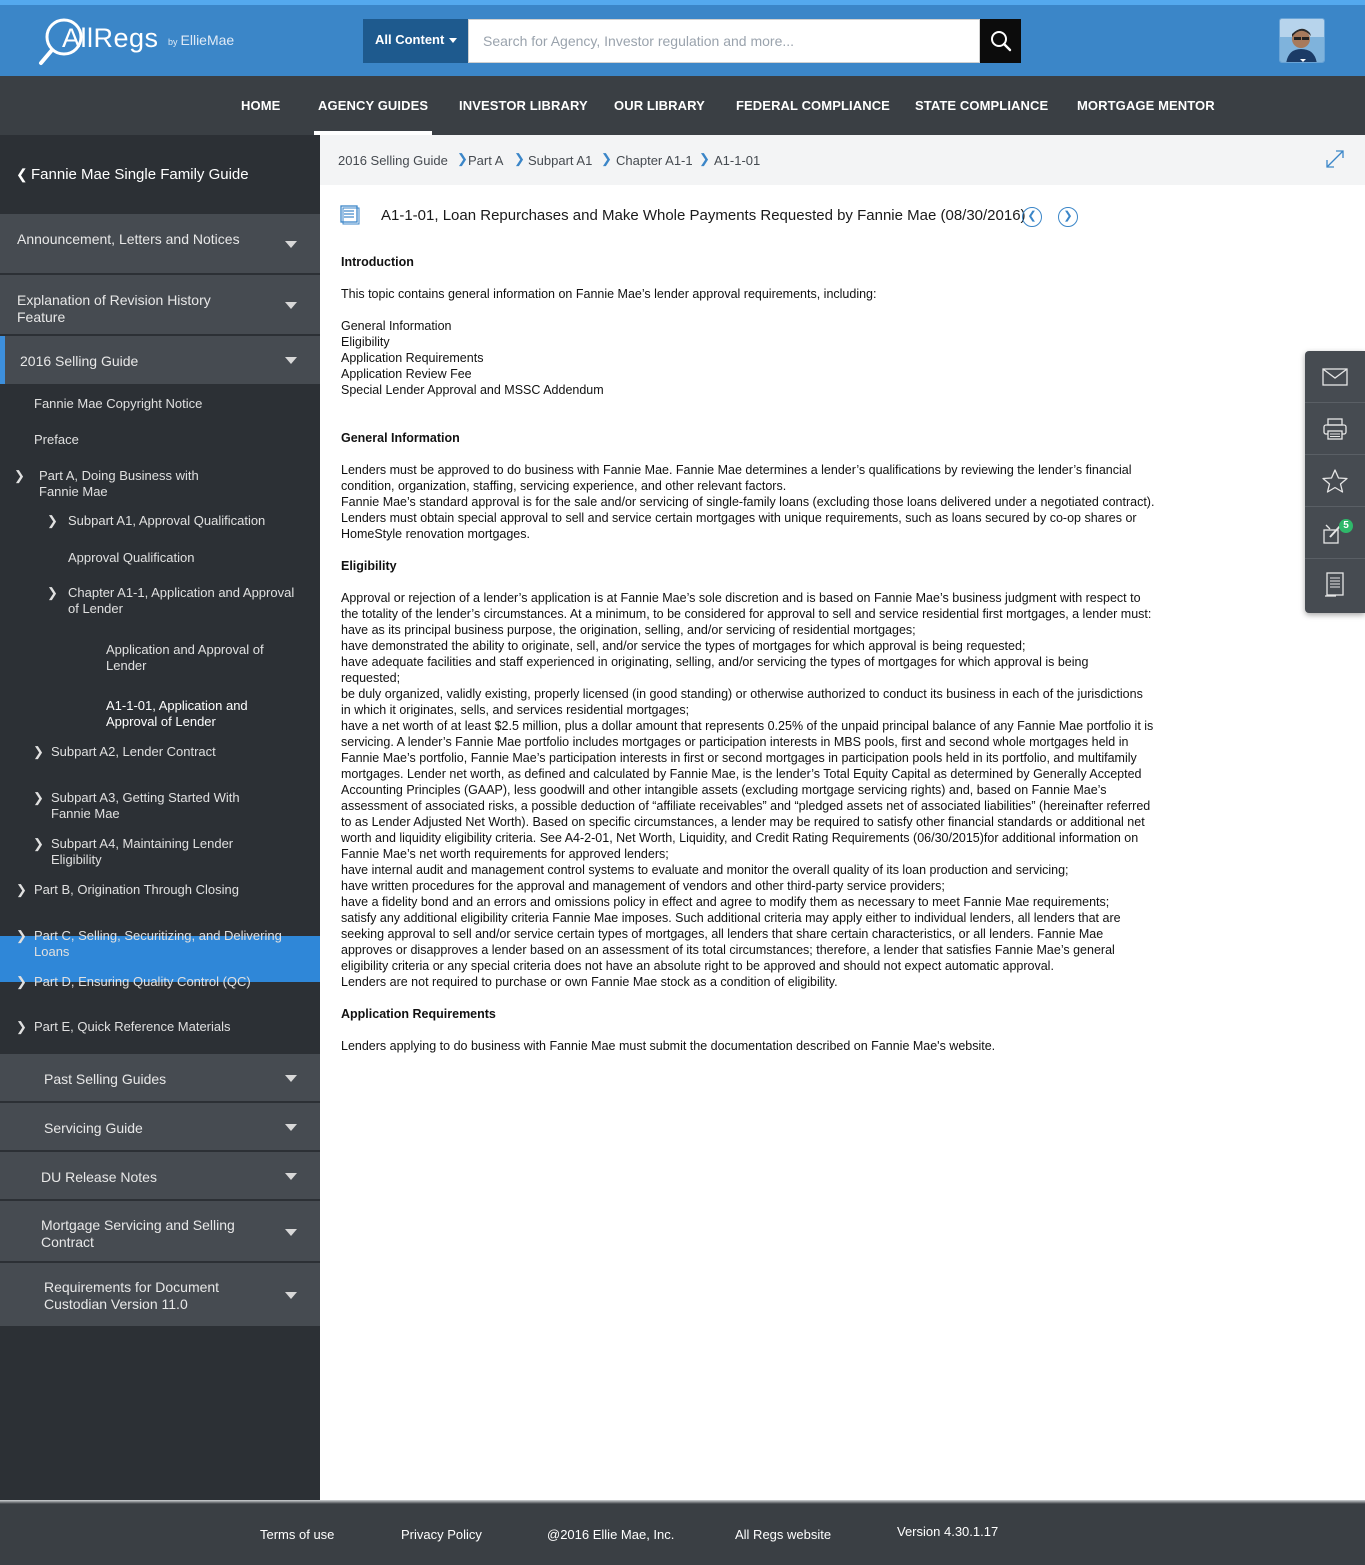 The width and height of the screenshot is (1365, 1565). Describe the element at coordinates (118, 404) in the screenshot. I see `tree-item-copyright: Fannie Mae Copyright Notice` at that location.